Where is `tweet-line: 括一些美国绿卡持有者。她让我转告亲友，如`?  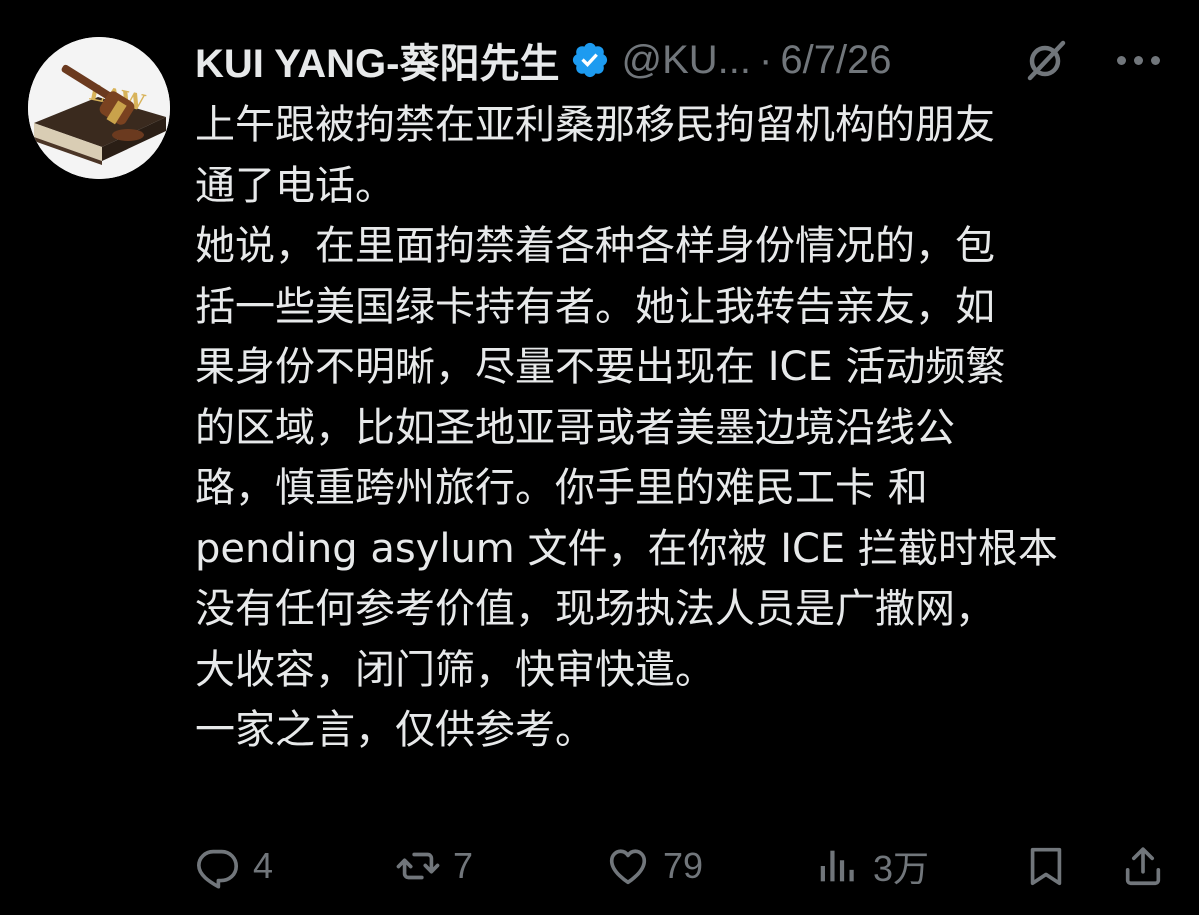 tweet-line: 括一些美国绿卡持有者。她让我转告亲友，如 is located at coordinates (595, 306).